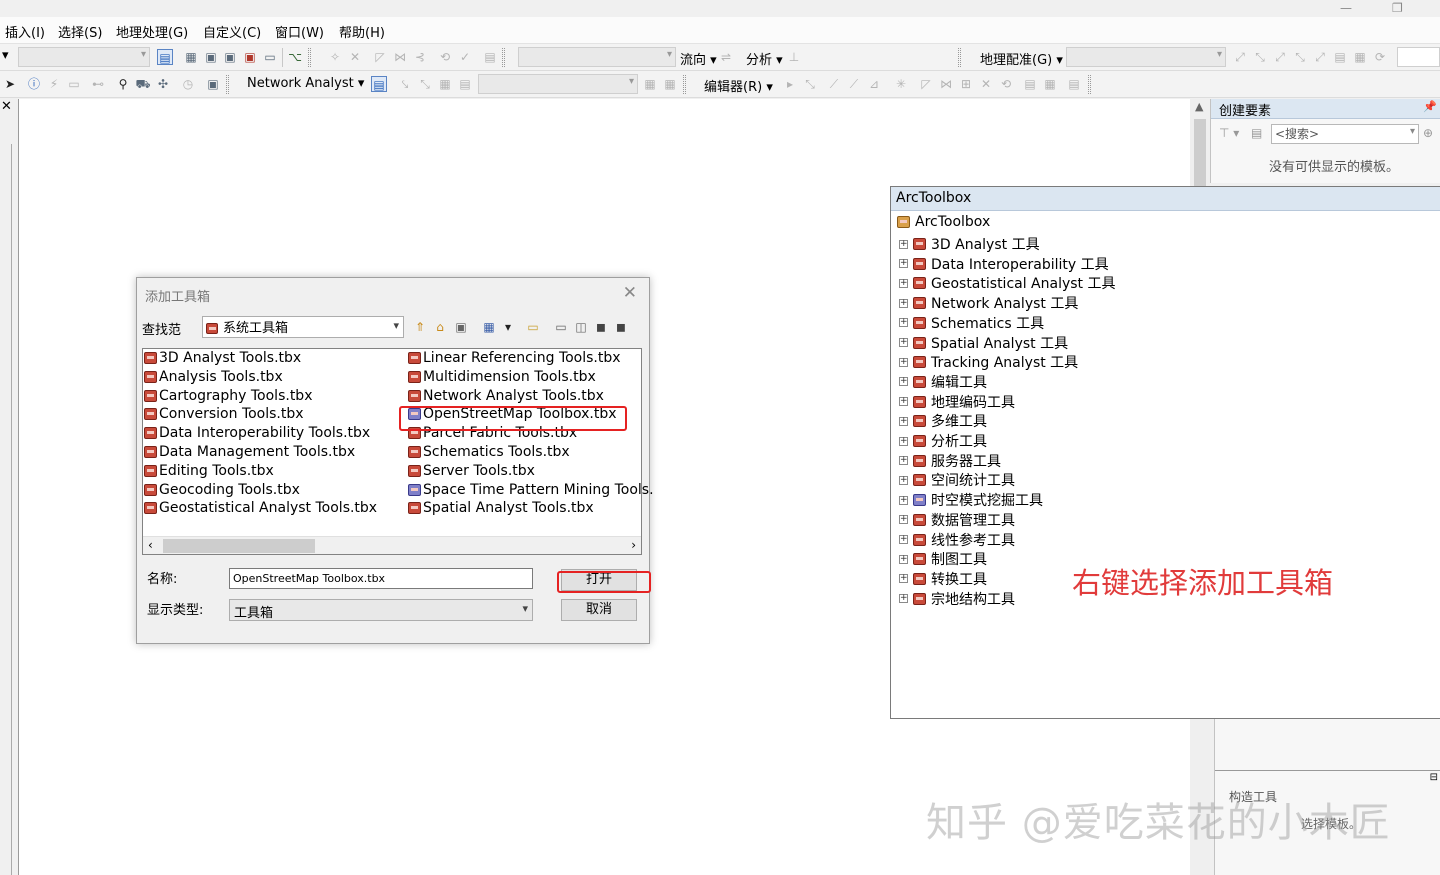 Image resolution: width=1440 pixels, height=875 pixels. I want to click on scale-combo: ▾, so click(84, 57).